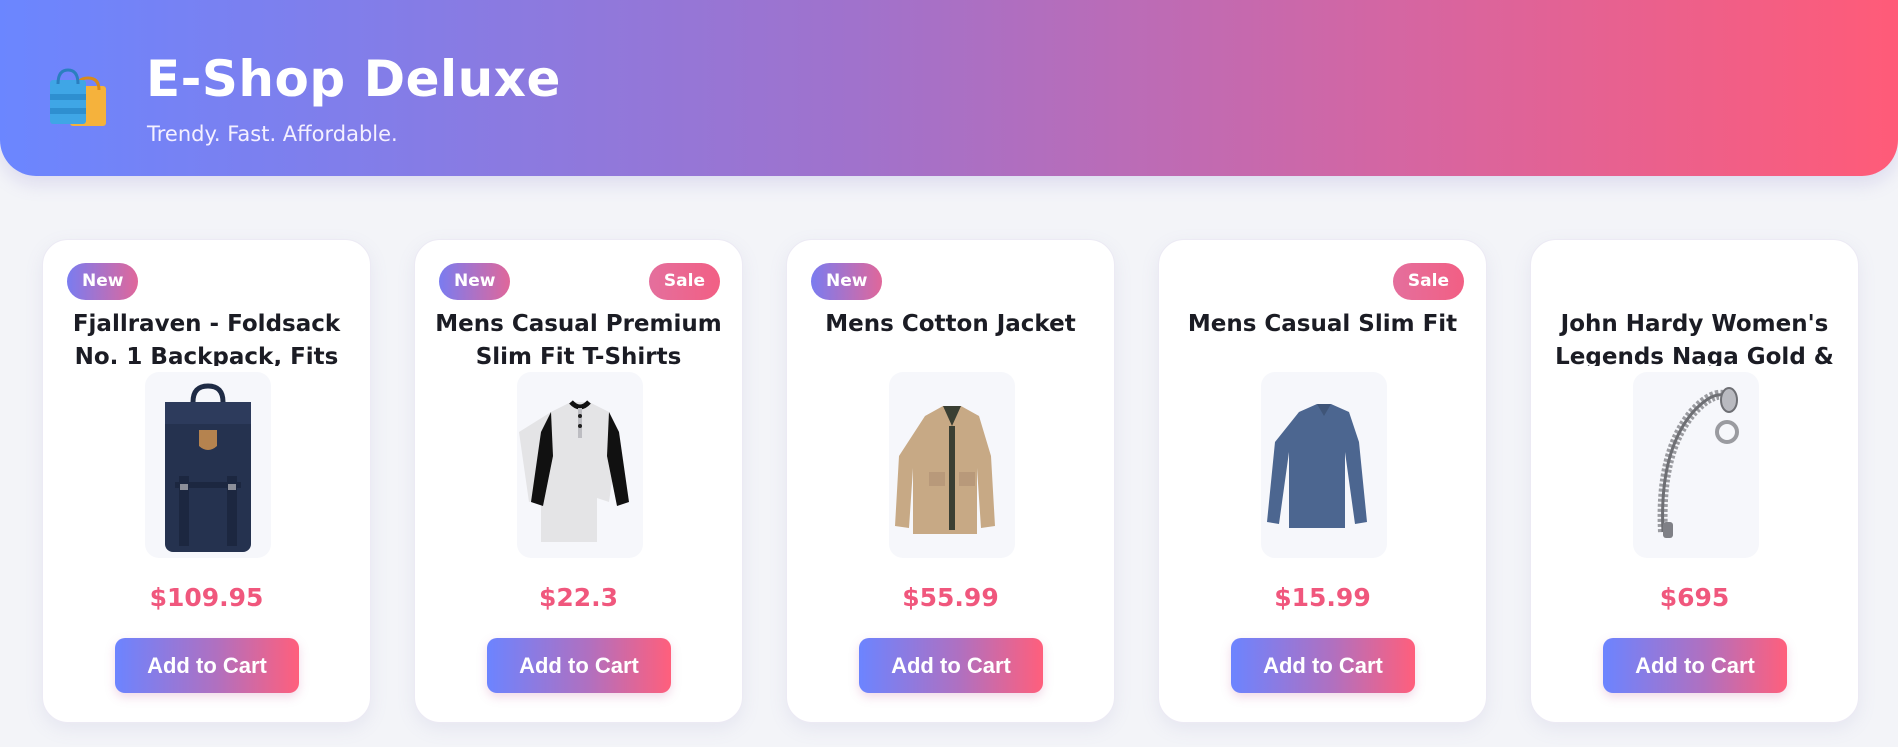  What do you see at coordinates (1696, 465) in the screenshot?
I see `bracelet-image` at bounding box center [1696, 465].